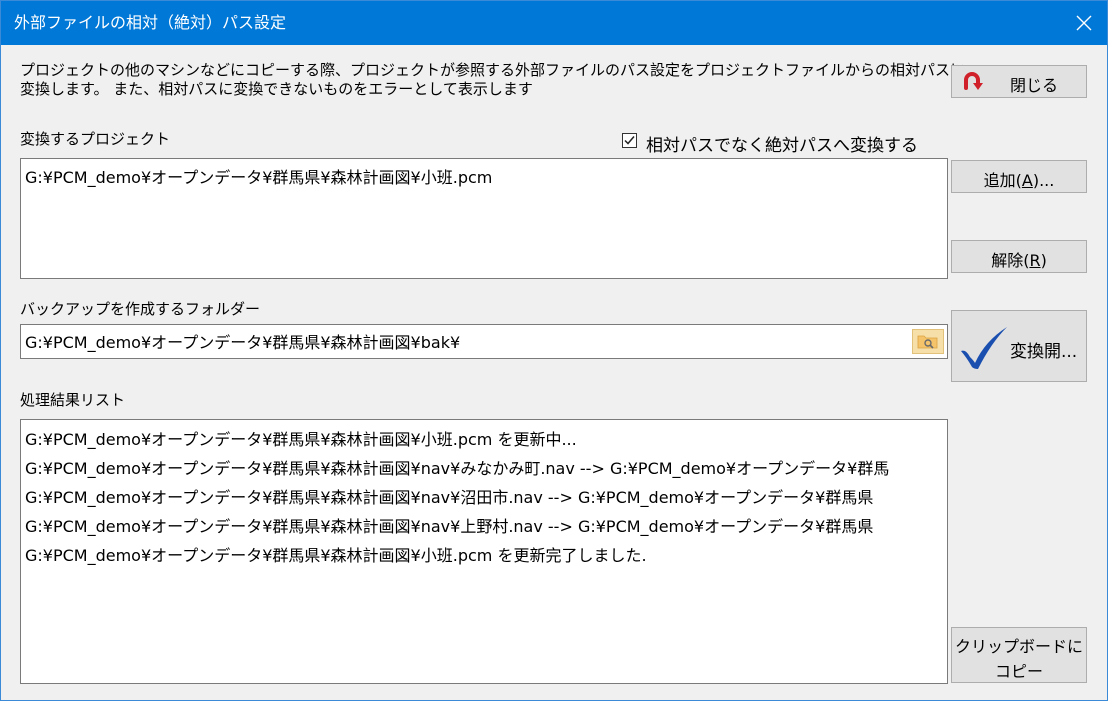 The height and width of the screenshot is (701, 1108). I want to click on add-button-label: 追加(, so click(1002, 180).